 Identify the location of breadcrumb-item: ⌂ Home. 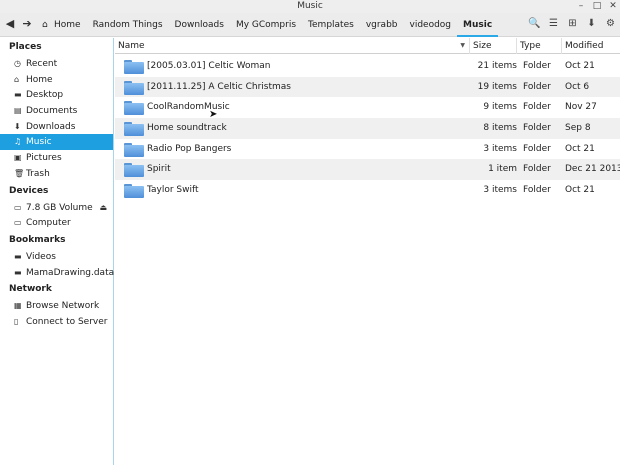
(61, 25).